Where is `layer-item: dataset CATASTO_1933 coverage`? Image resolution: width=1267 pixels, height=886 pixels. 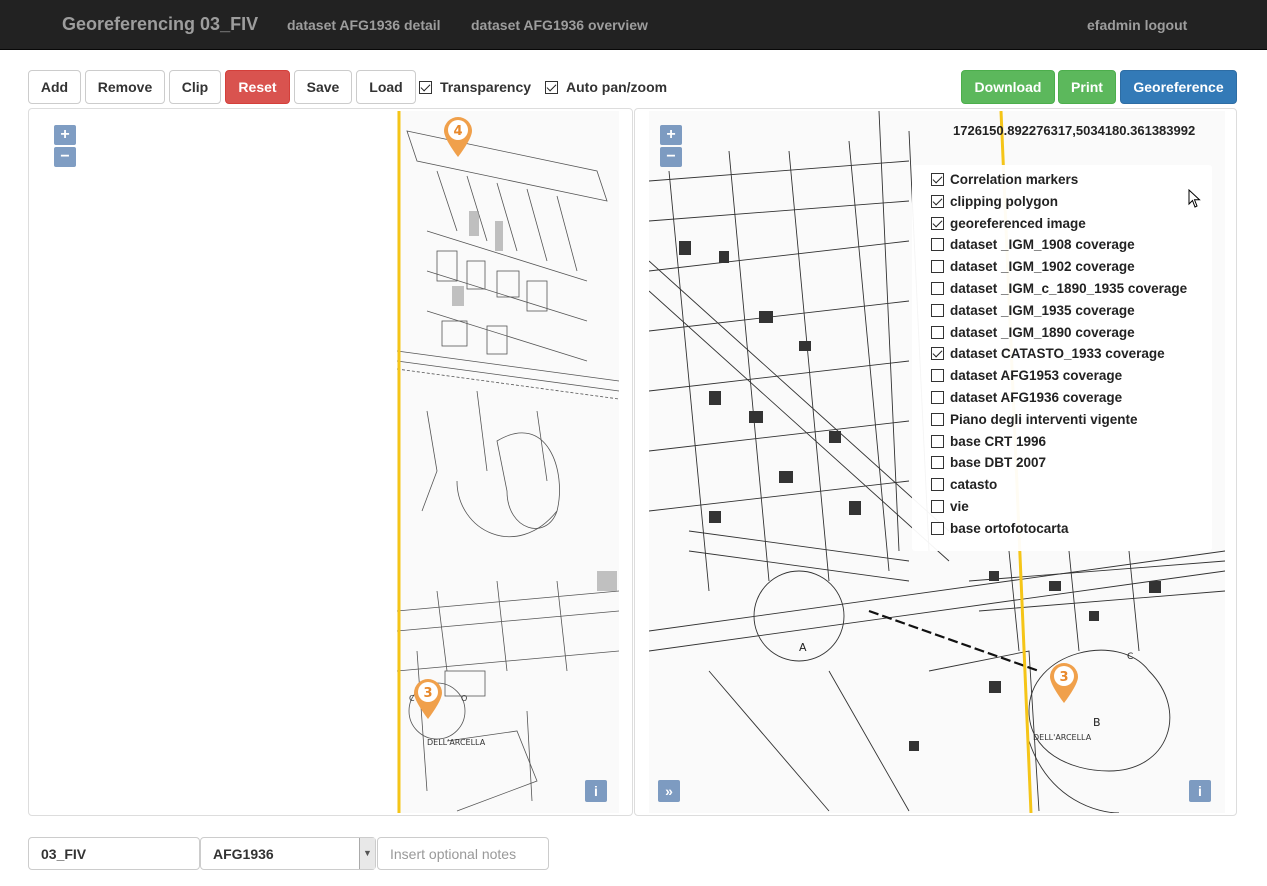 layer-item: dataset CATASTO_1933 coverage is located at coordinates (1048, 353).